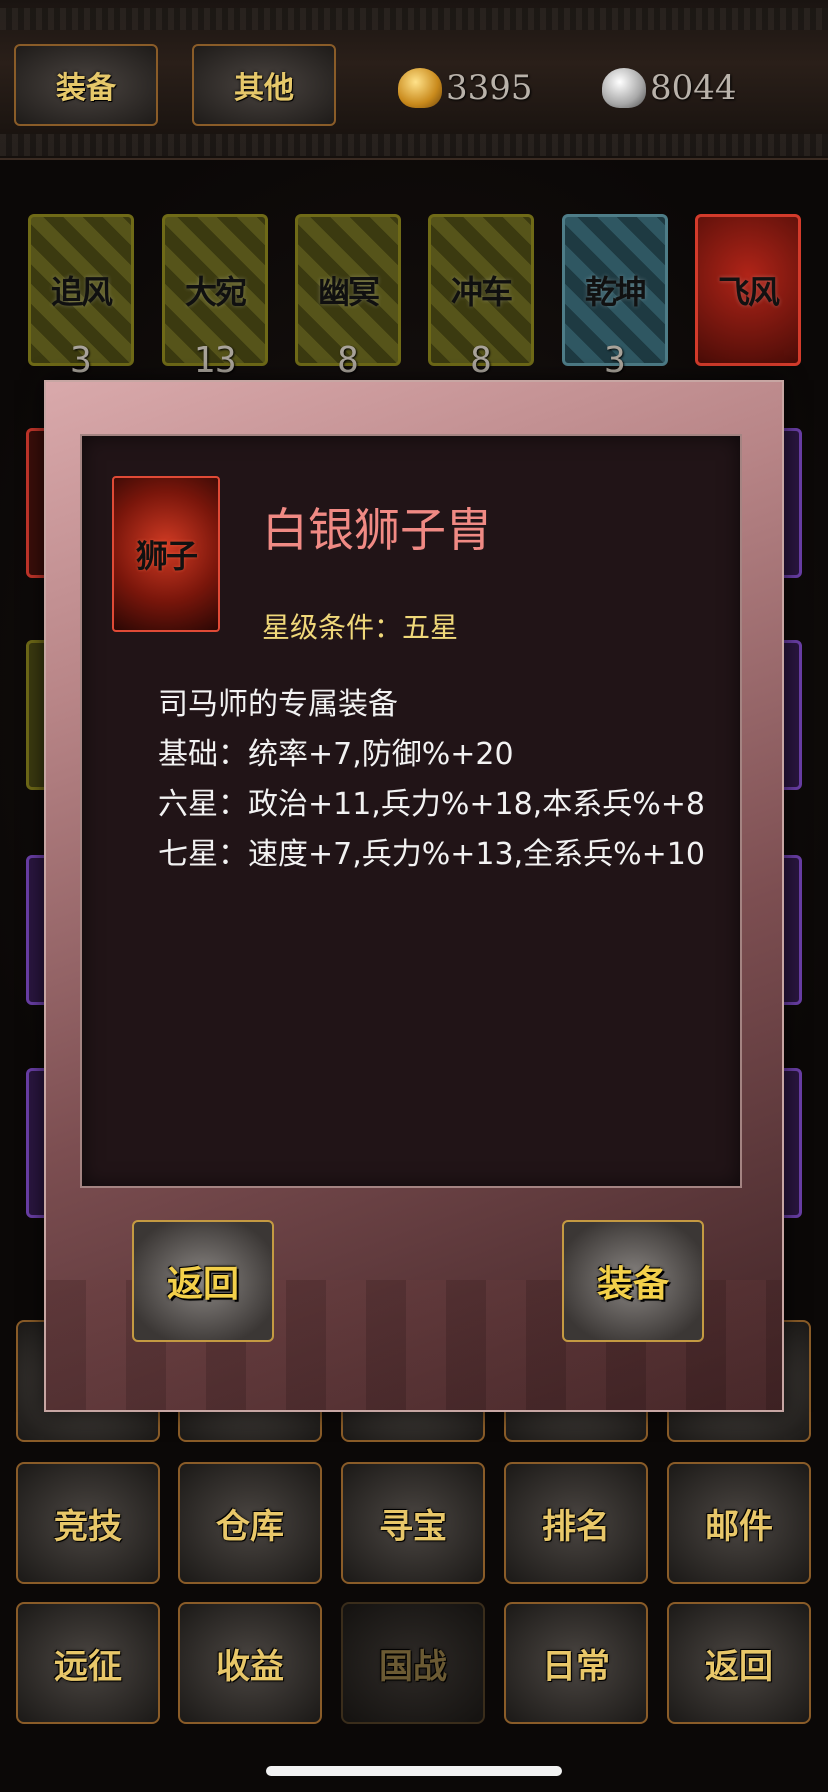  I want to click on menu-button-ranking: 排名, so click(576, 1523).